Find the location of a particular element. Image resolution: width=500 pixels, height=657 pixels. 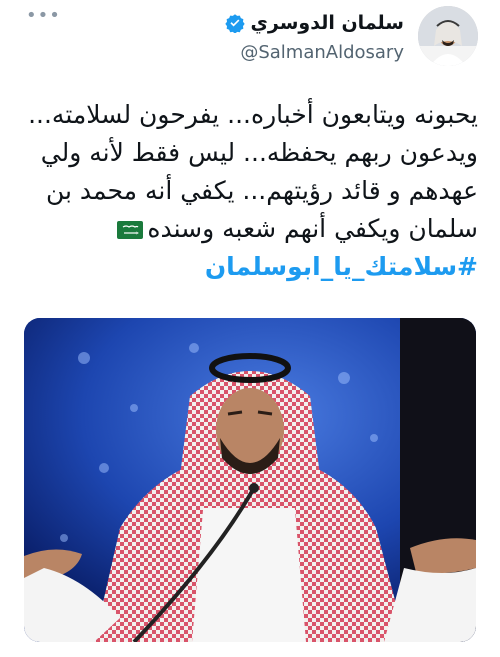

author-block: سلمان الدوسري @SalmanAldosary is located at coordinates (314, 37).